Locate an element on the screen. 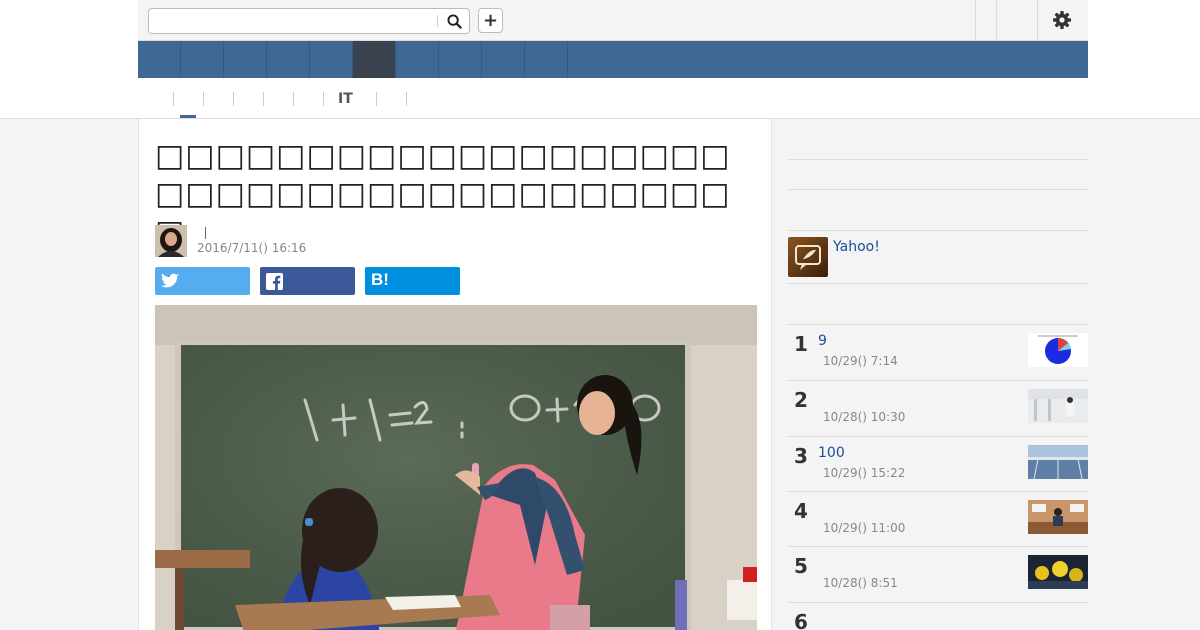 This screenshot has height=630, width=1200. rank-time: 10/29() 15:22 is located at coordinates (864, 473).